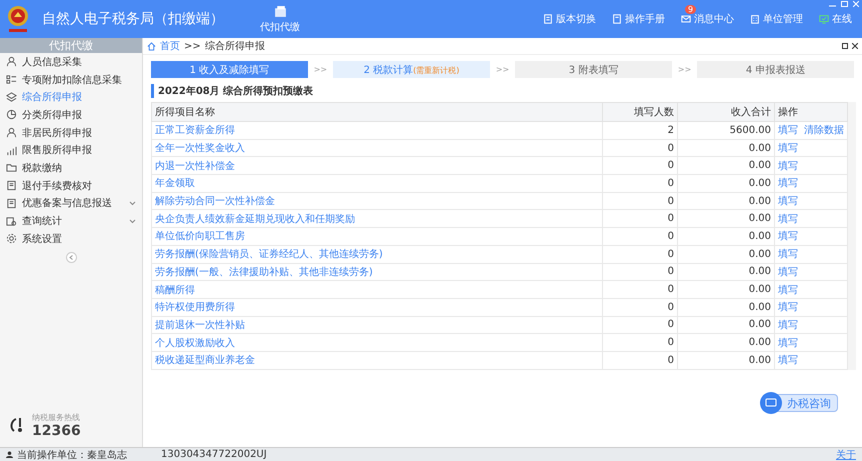  I want to click on income-item-link: 年金领取, so click(175, 184).